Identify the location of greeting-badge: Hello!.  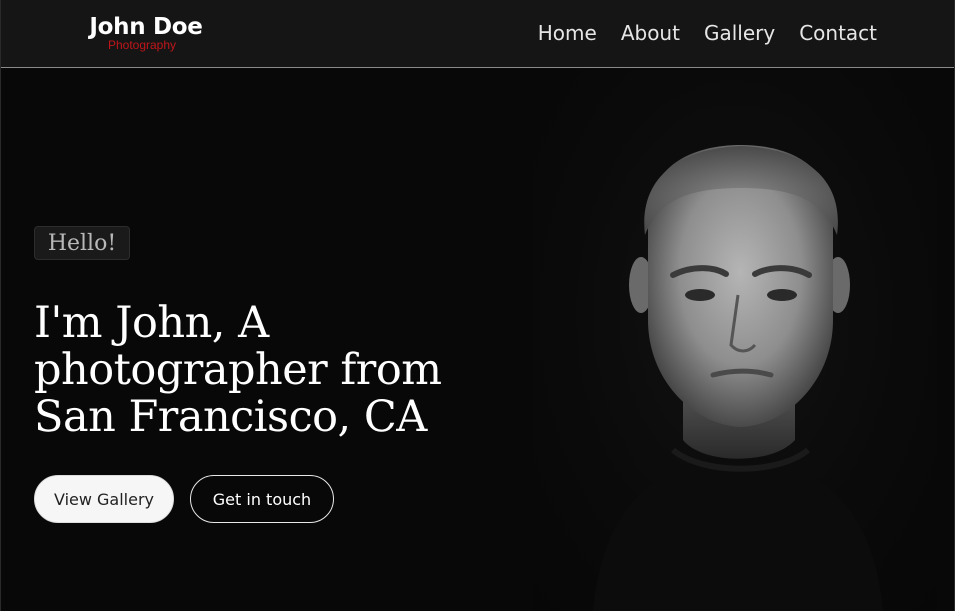
(82, 243).